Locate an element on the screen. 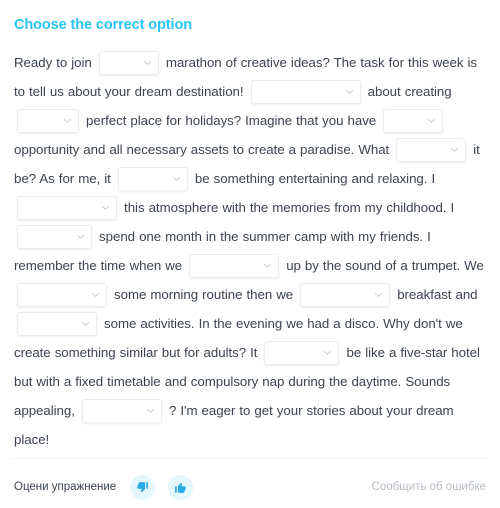 This screenshot has height=508, width=500. footer-divider is located at coordinates (250, 458).